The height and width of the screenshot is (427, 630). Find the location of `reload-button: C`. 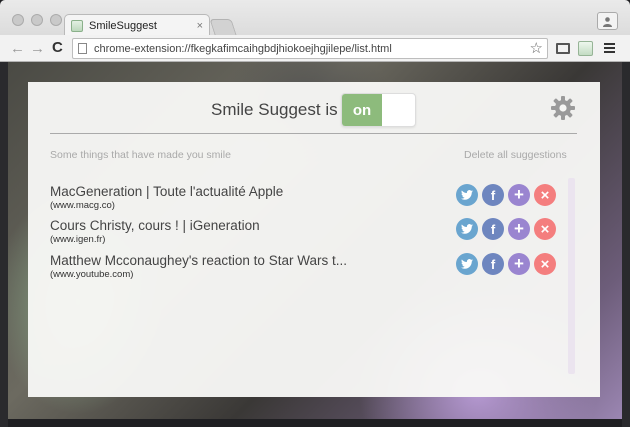

reload-button: C is located at coordinates (57, 47).